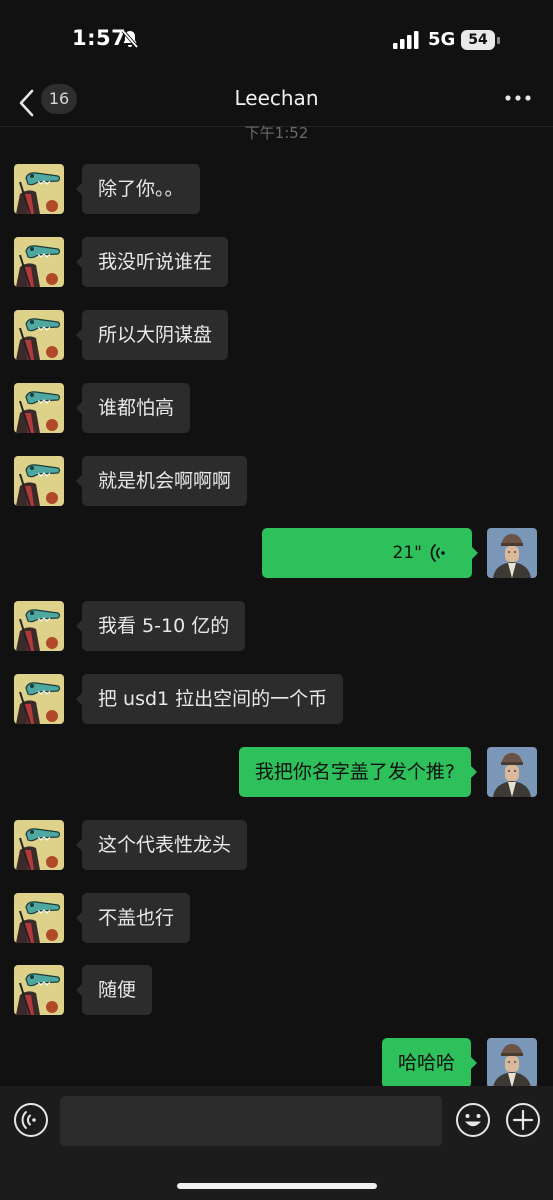 The height and width of the screenshot is (1200, 553). Describe the element at coordinates (473, 1120) in the screenshot. I see `emoji-icon` at that location.